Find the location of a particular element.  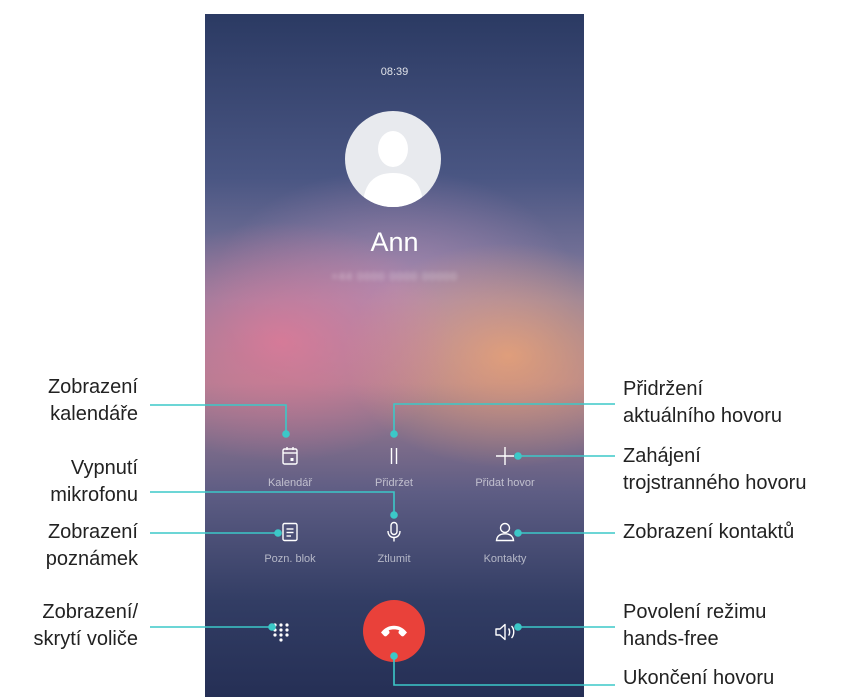

callout-speaker: Povolení režimu hands-free is located at coordinates (695, 625).